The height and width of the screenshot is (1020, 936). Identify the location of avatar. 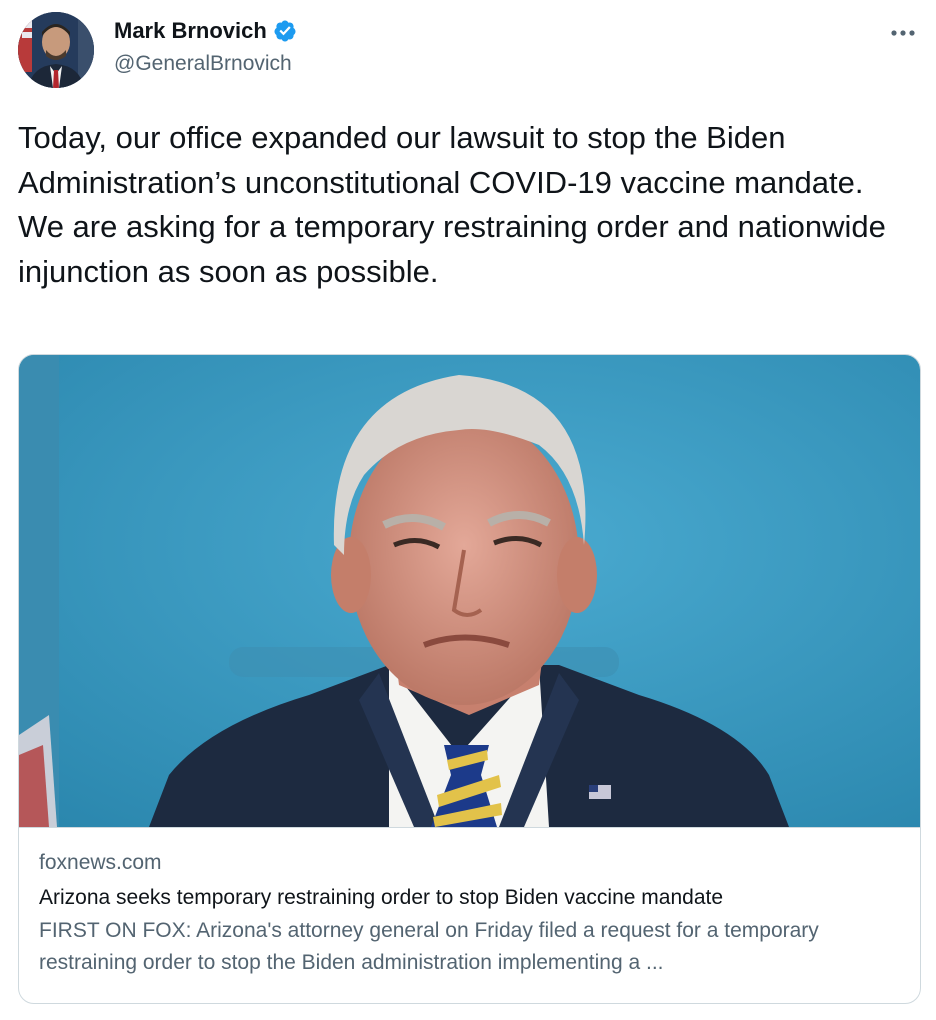
(56, 50).